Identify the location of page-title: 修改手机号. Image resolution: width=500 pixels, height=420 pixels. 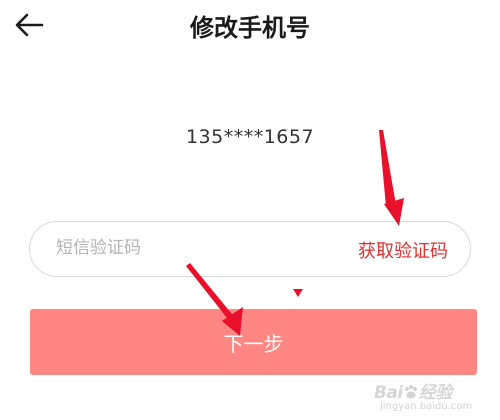
(250, 28).